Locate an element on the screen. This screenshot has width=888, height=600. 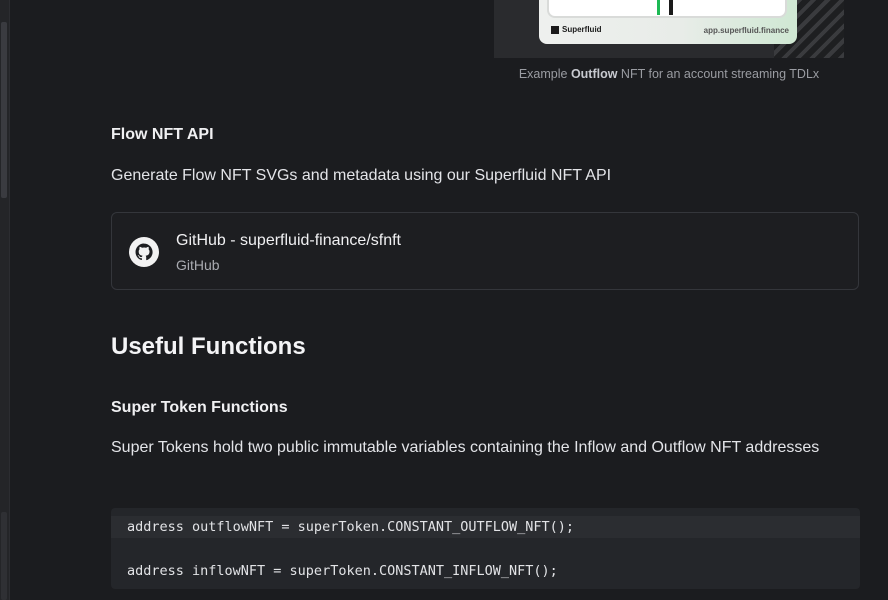
nft-card-domain: app.superfluid.finance is located at coordinates (746, 30).